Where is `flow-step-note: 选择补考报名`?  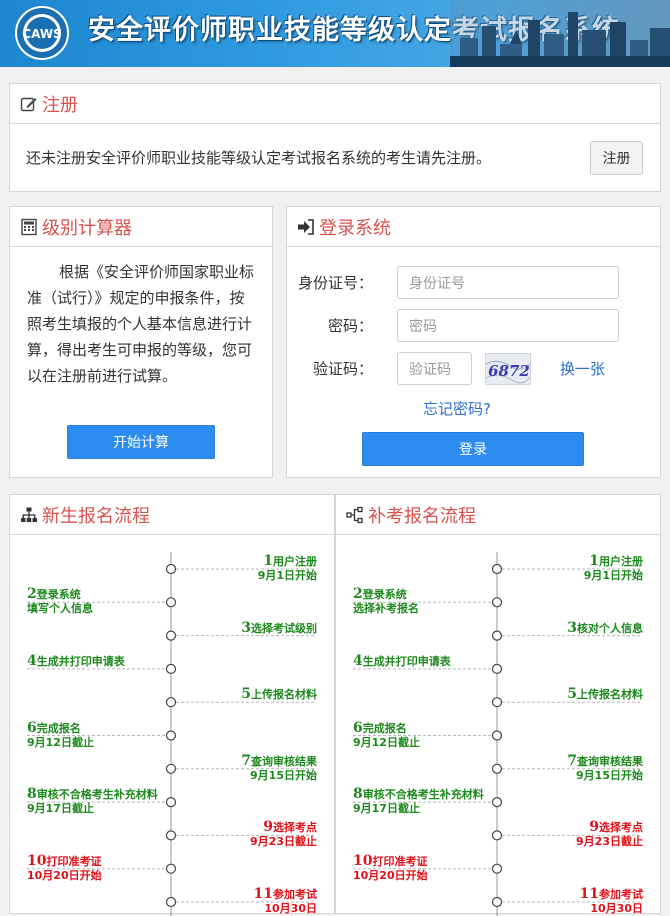 flow-step-note: 选择补考报名 is located at coordinates (386, 609).